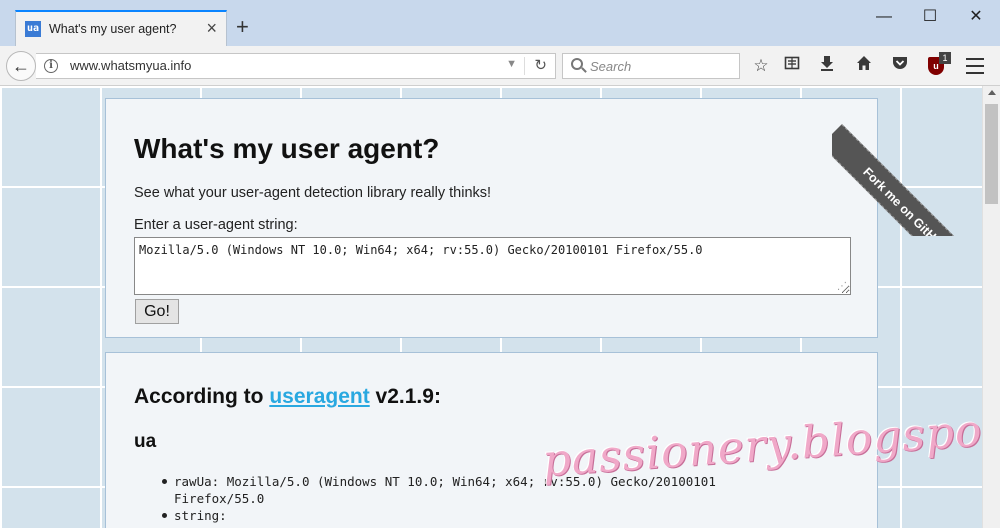 Image resolution: width=1000 pixels, height=528 pixels. Describe the element at coordinates (202, 396) in the screenshot. I see `result-heading-prefix: According to` at that location.